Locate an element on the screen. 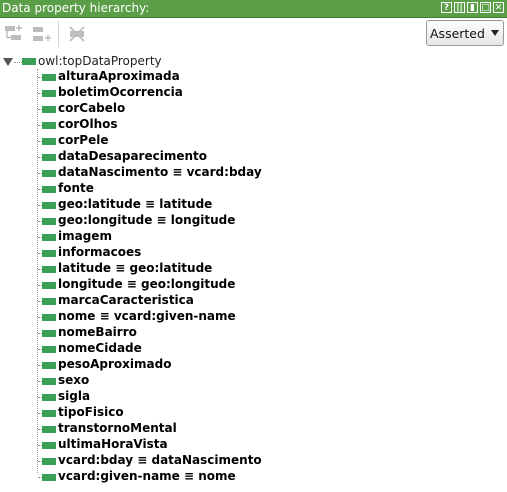 This screenshot has width=507, height=492. hierarchy-mode-select: Asserted is located at coordinates (465, 33).